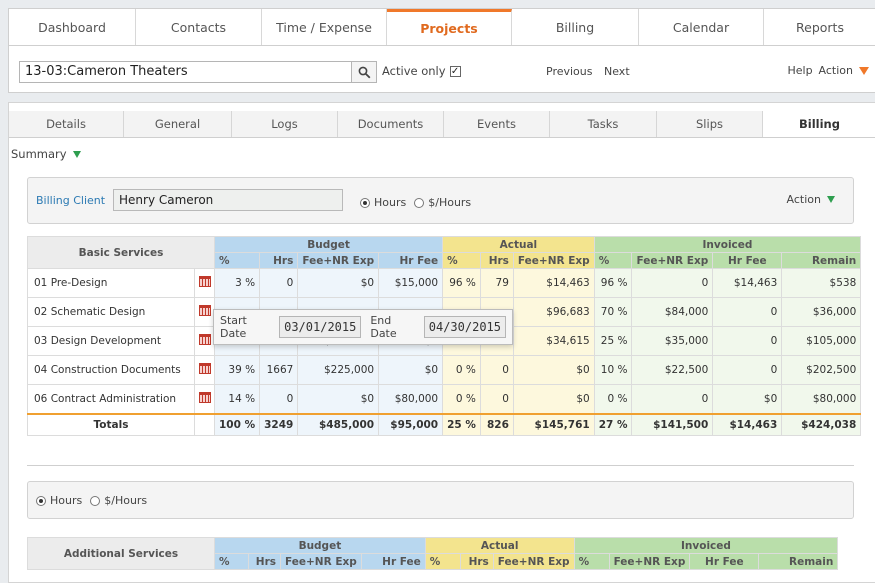  Describe the element at coordinates (747, 260) in the screenshot. I see `col-invoiced-hrfee: Hr Fee` at that location.